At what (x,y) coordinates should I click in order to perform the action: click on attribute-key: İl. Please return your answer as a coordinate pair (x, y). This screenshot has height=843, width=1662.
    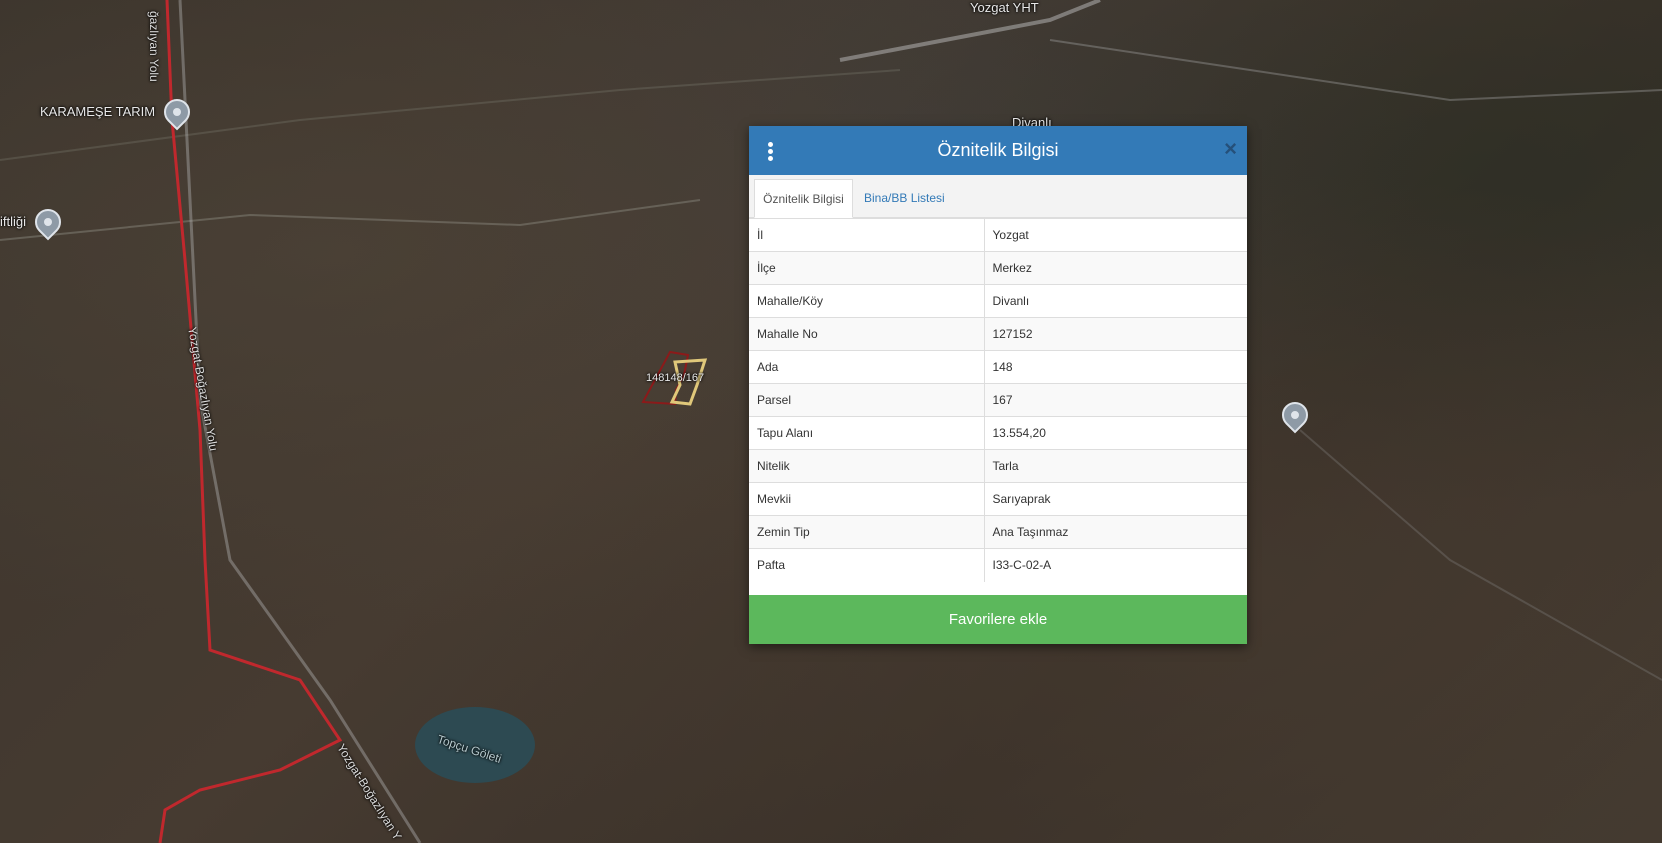
    Looking at the image, I should click on (867, 235).